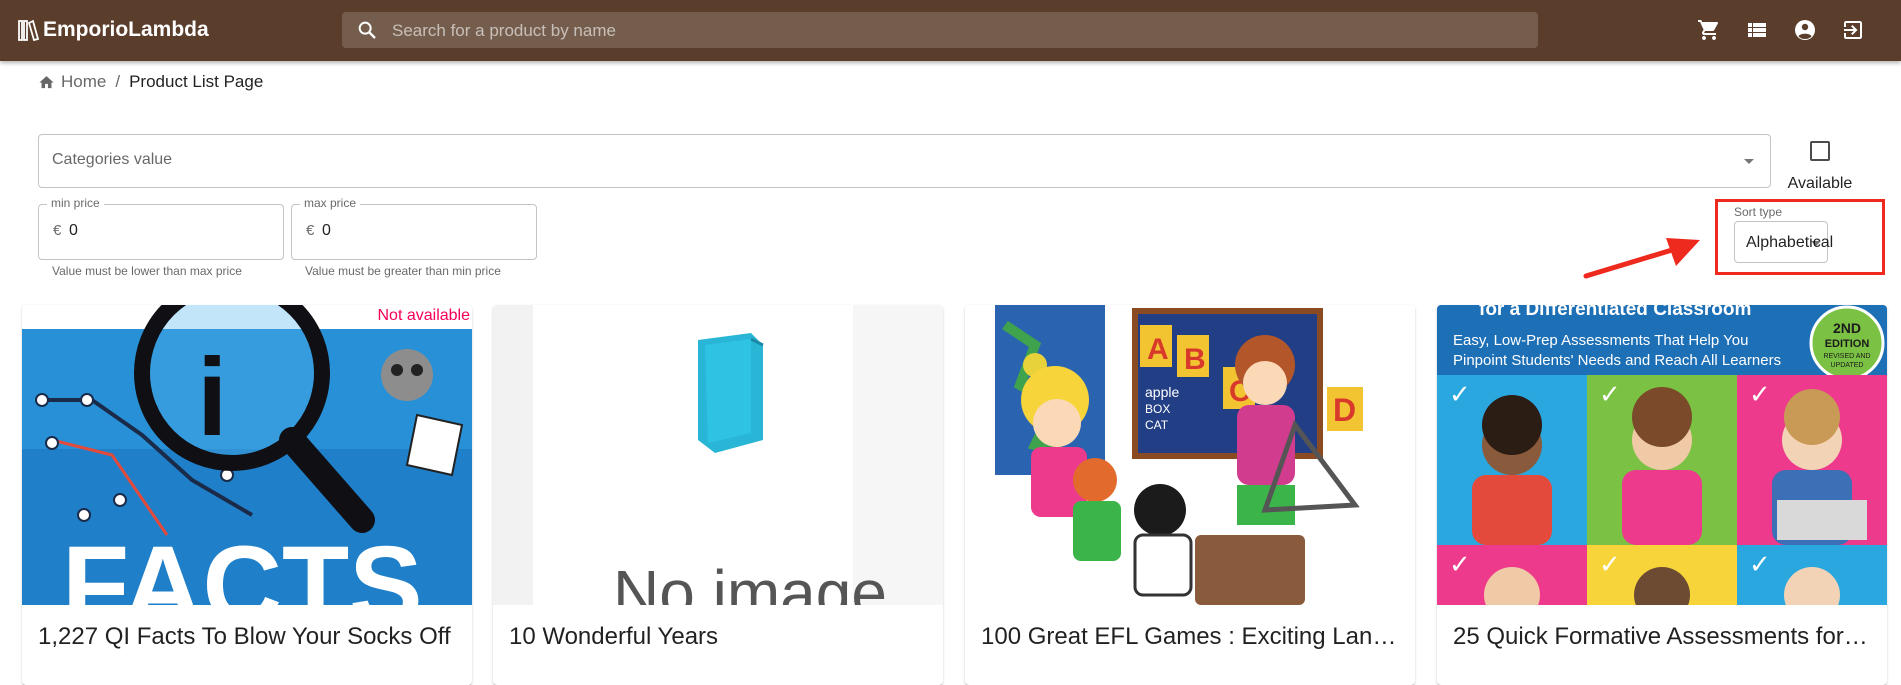  I want to click on account-button, so click(1805, 30).